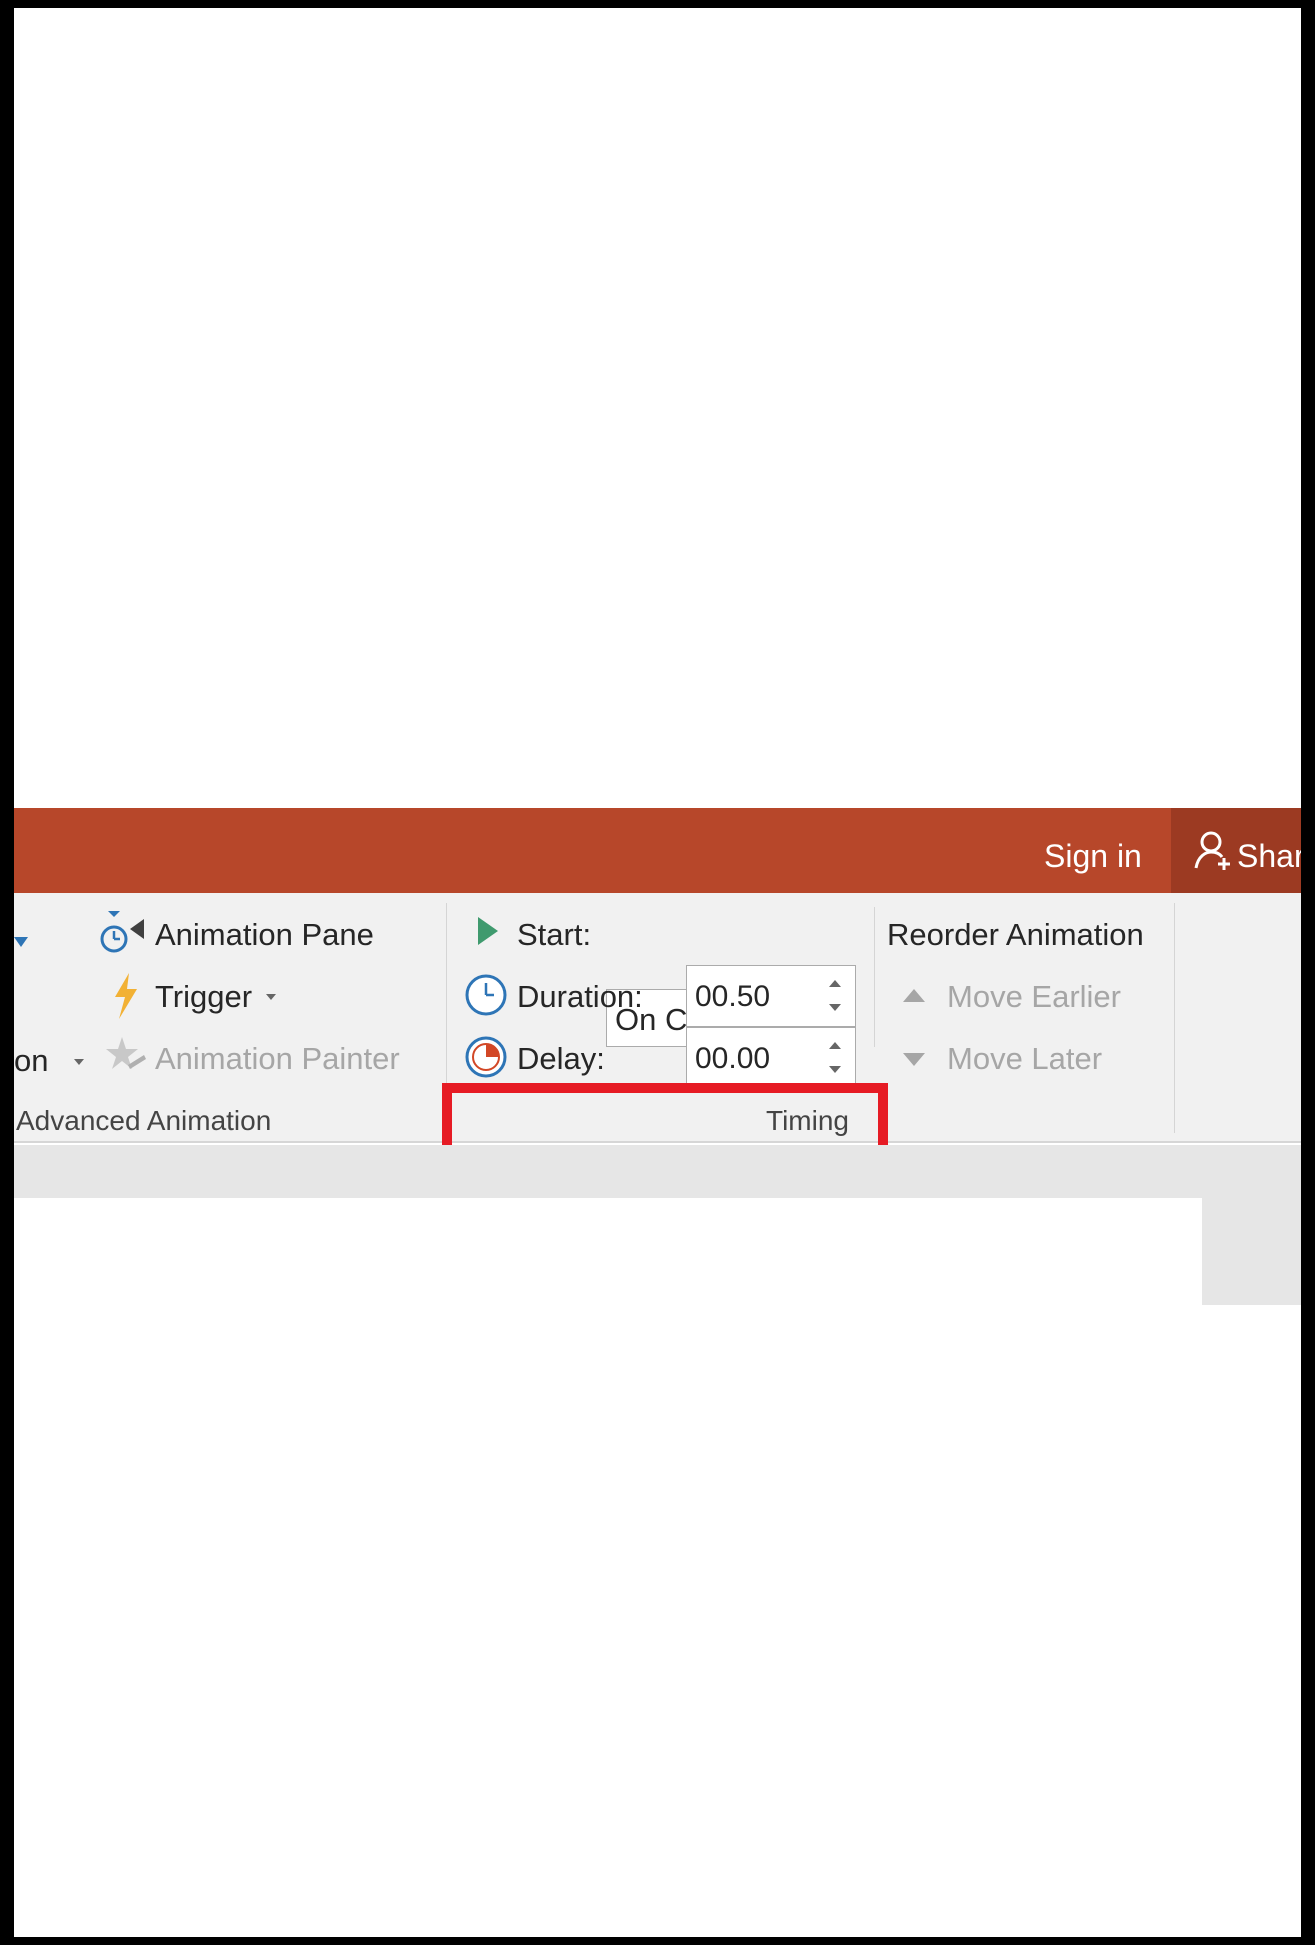 The height and width of the screenshot is (1945, 1315). I want to click on share-button: Shar, so click(1236, 850).